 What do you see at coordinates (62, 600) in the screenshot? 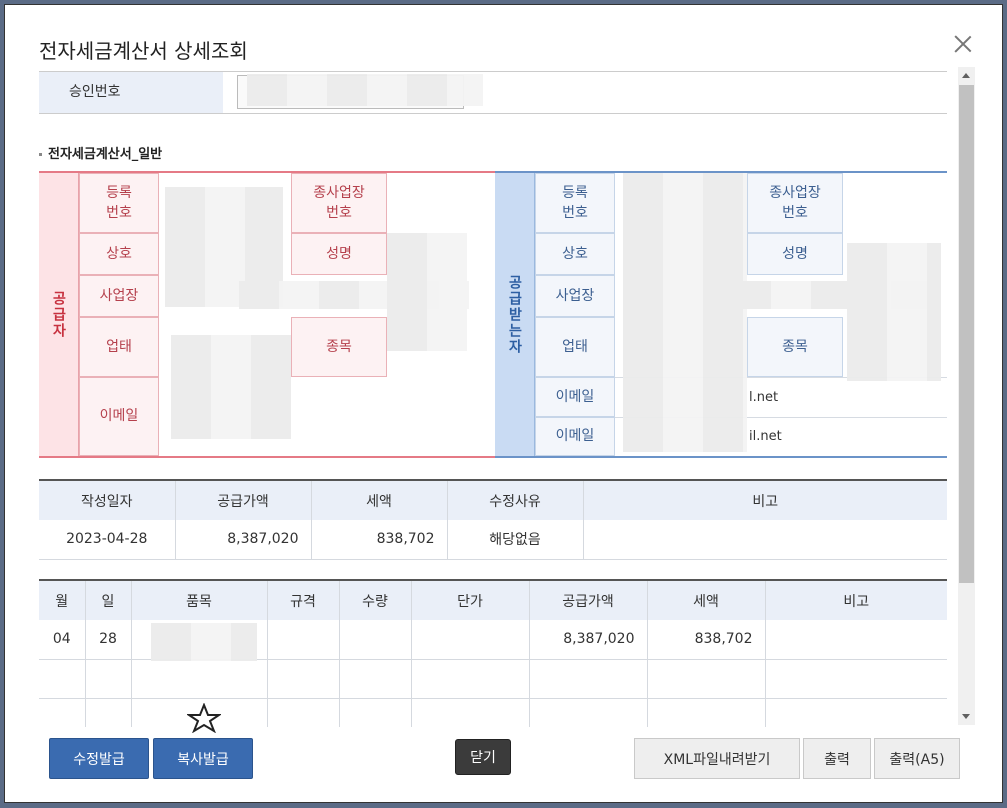
I see `items-header-cell: 월` at bounding box center [62, 600].